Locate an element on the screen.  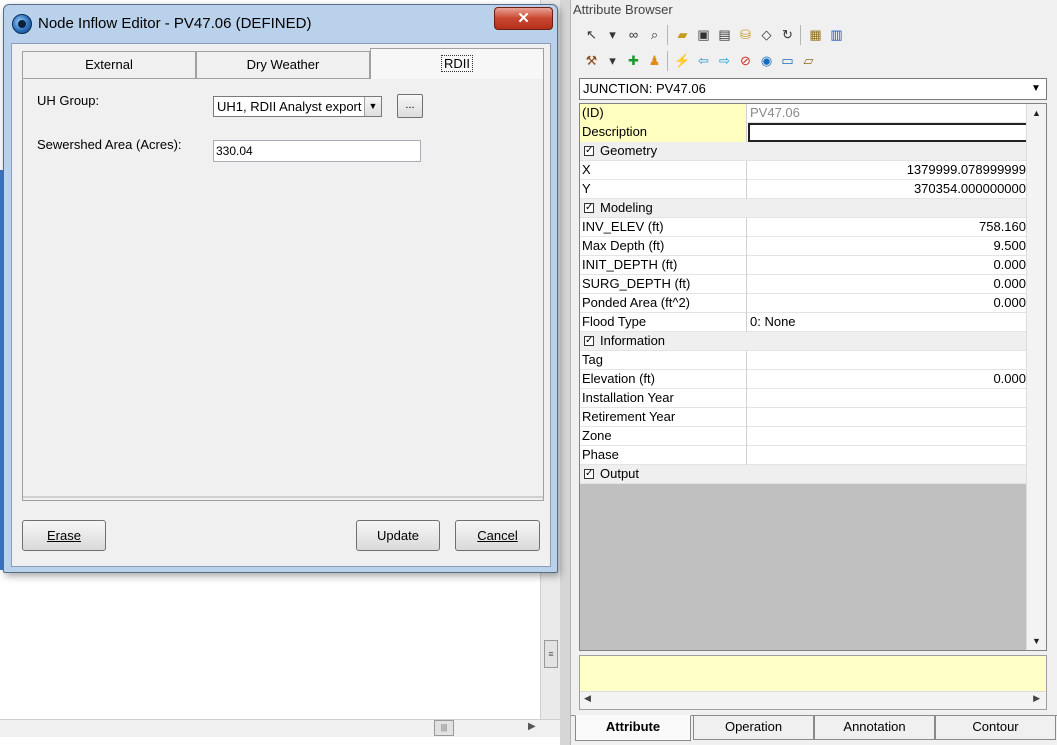
attribute-category-row: ✓ Information is located at coordinates (804, 341).